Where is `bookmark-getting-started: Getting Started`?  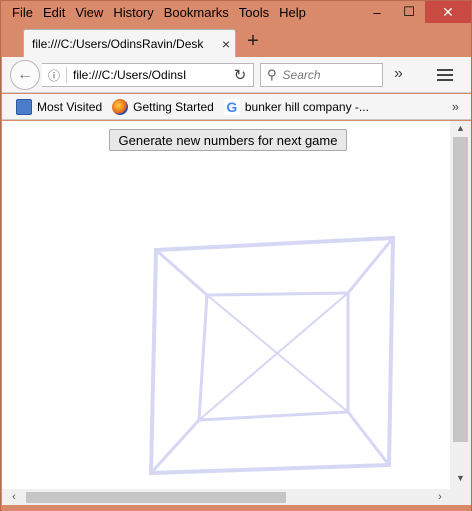 bookmark-getting-started: Getting Started is located at coordinates (163, 106).